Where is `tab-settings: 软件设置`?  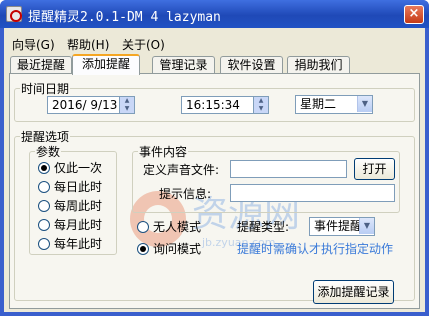
tab-settings: 软件设置 is located at coordinates (251, 65).